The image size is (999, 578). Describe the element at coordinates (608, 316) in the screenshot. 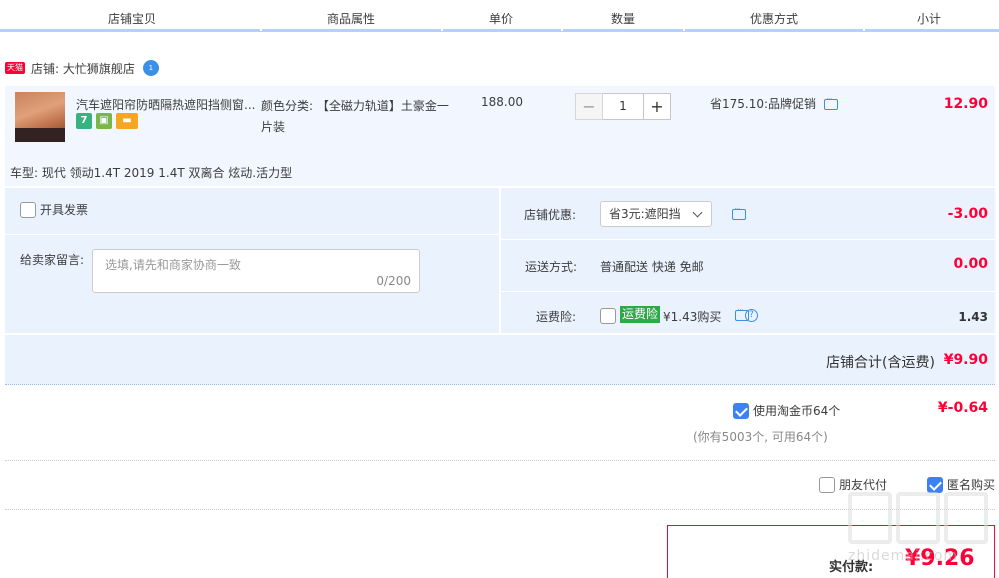

I see `insurance-checkbox` at that location.